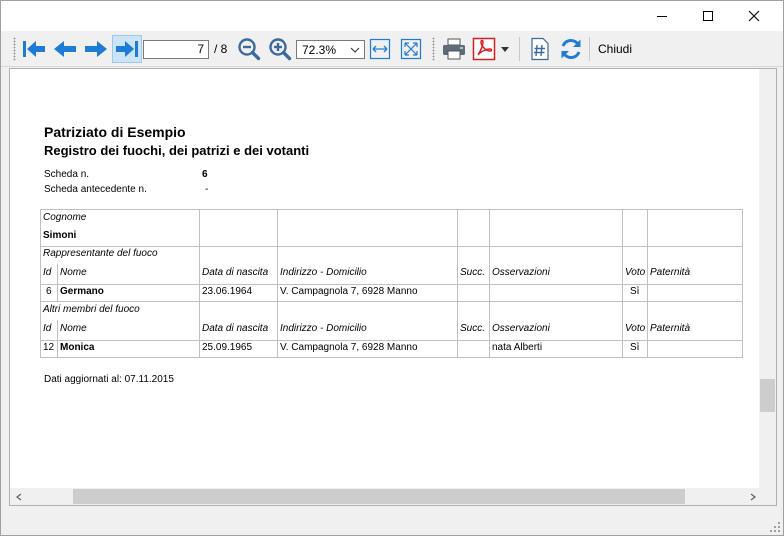  I want to click on scroll-left-button, so click(18, 496).